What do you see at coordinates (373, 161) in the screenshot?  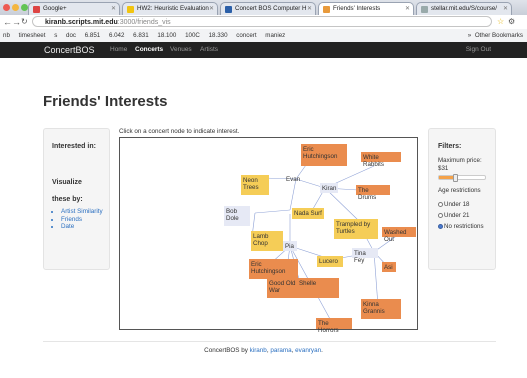 I see `node-label: White Rabbits` at bounding box center [373, 161].